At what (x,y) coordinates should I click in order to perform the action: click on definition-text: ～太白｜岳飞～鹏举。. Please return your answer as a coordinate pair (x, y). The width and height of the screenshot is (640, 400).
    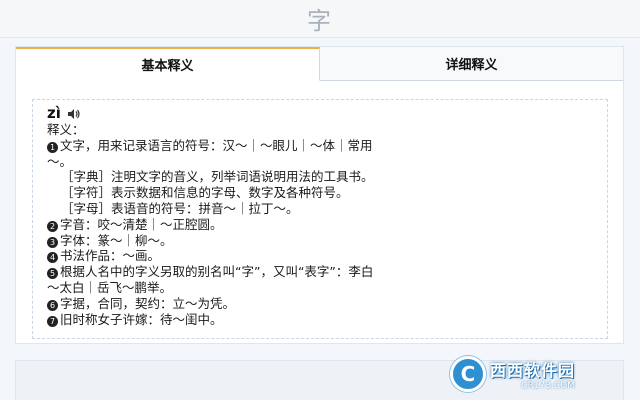
    Looking at the image, I should click on (110, 287).